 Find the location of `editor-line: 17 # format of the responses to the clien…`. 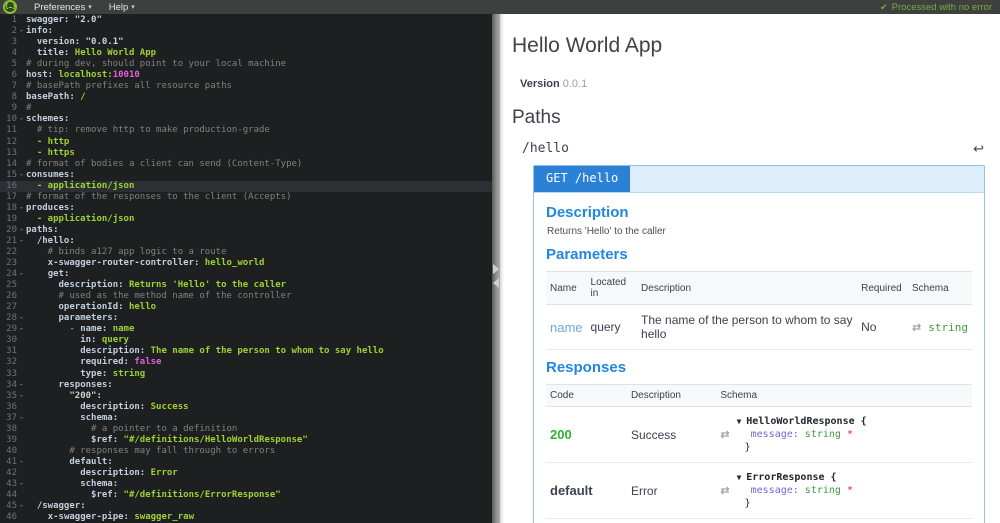

editor-line: 17 # format of the responses to the clien… is located at coordinates (246, 197).